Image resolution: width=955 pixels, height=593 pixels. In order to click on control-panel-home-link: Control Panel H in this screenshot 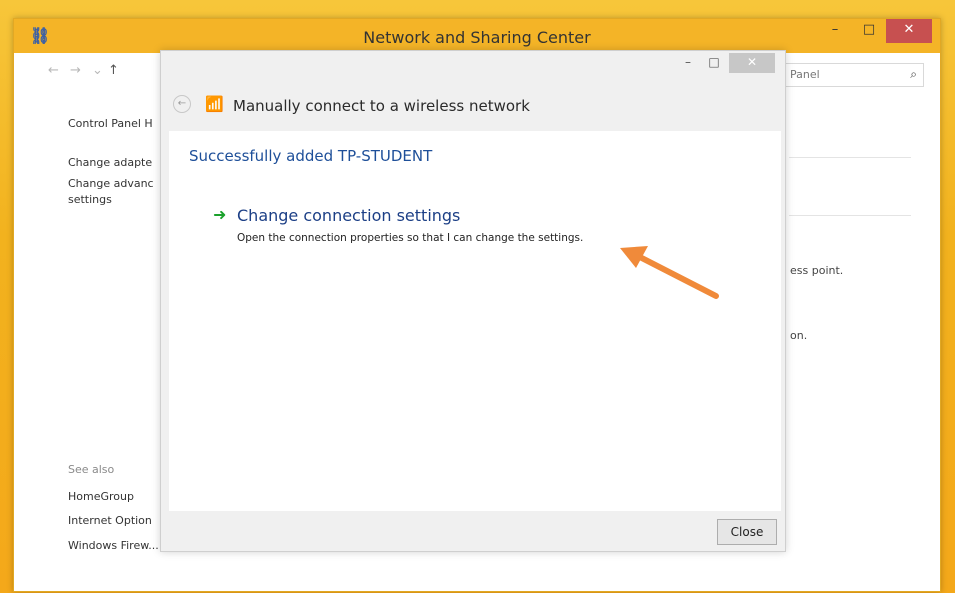, I will do `click(110, 123)`.